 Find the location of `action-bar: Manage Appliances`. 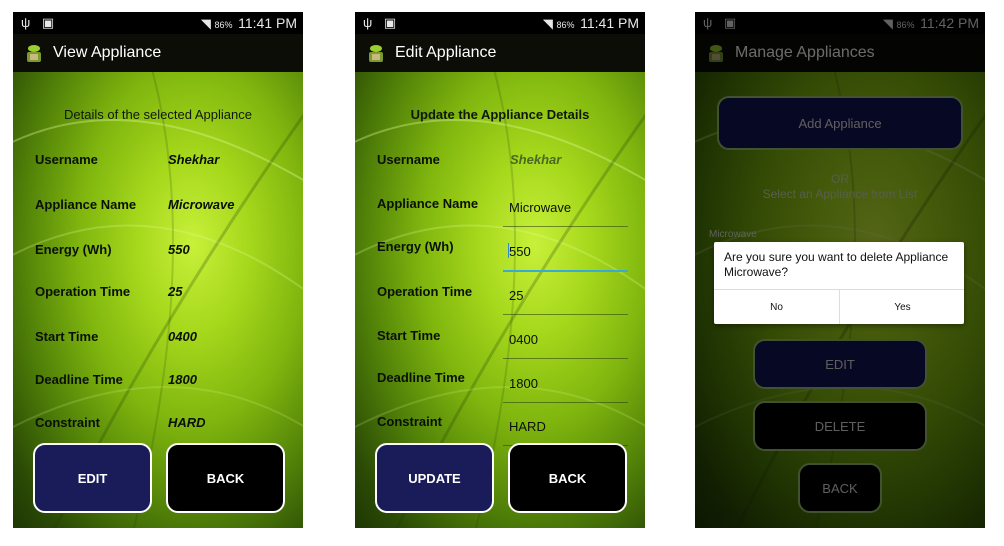

action-bar: Manage Appliances is located at coordinates (840, 53).